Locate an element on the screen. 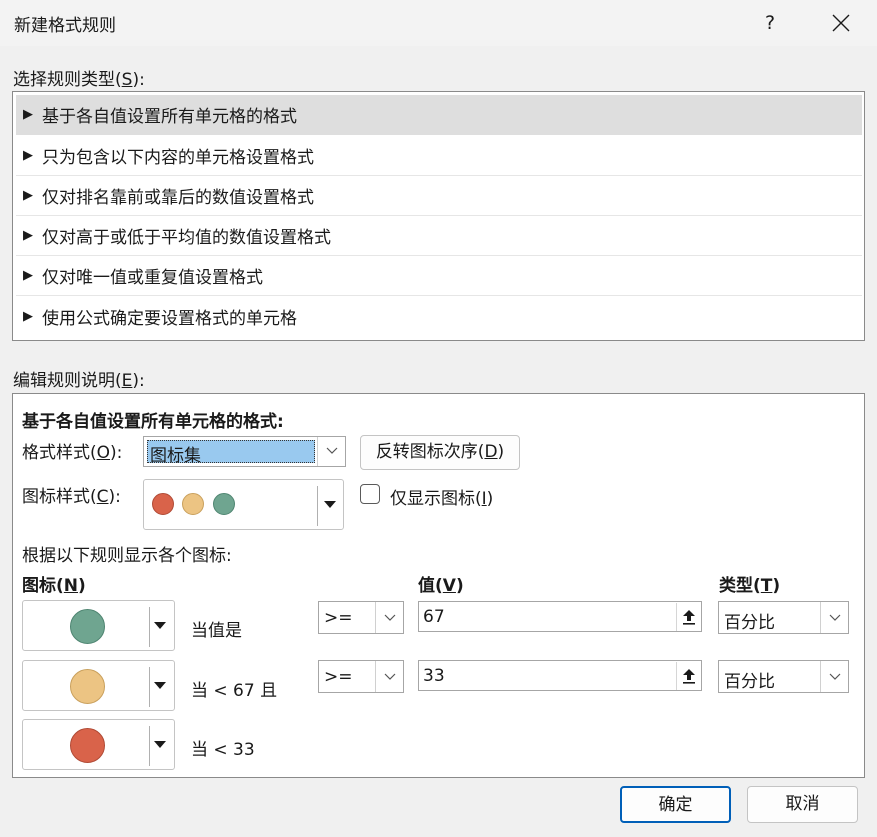  icon-style-label: 图标样式(C): is located at coordinates (71, 497).